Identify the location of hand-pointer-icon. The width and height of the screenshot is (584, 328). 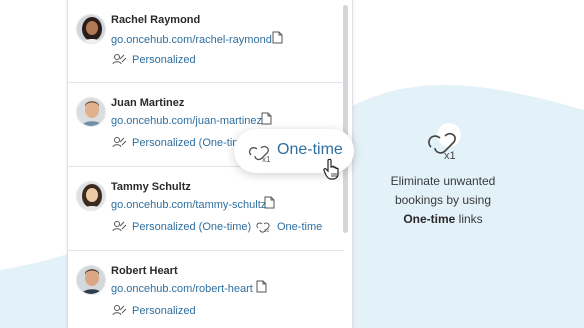
(331, 169).